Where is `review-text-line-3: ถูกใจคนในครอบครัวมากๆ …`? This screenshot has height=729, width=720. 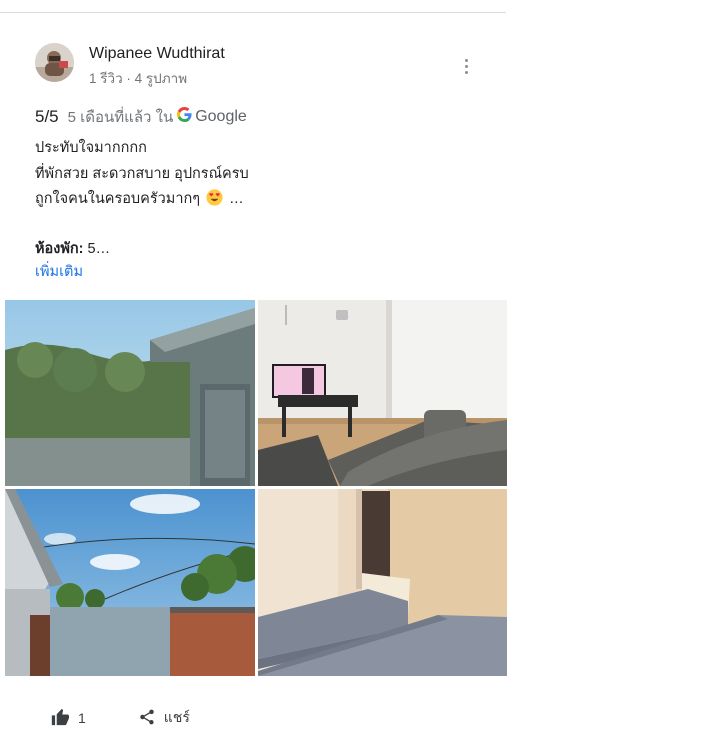 review-text-line-3: ถูกใจคนในครอบครัวมากๆ … is located at coordinates (139, 198).